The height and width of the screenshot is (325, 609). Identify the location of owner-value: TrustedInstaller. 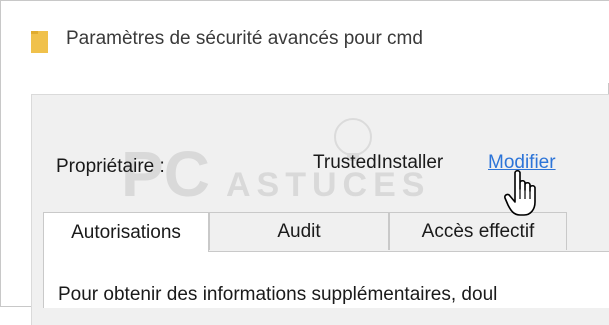
(378, 162).